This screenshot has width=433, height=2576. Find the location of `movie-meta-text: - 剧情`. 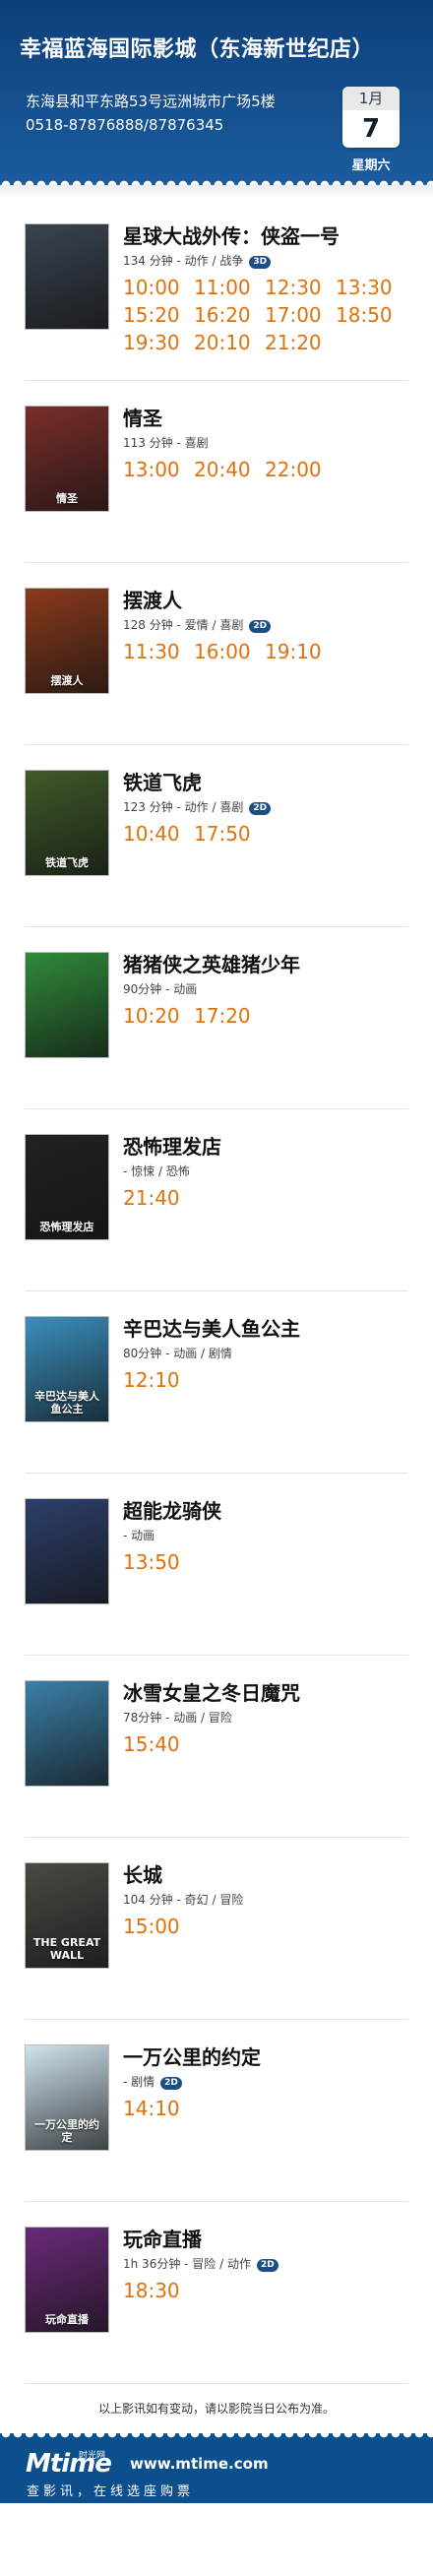

movie-meta-text: - 剧情 is located at coordinates (139, 2082).